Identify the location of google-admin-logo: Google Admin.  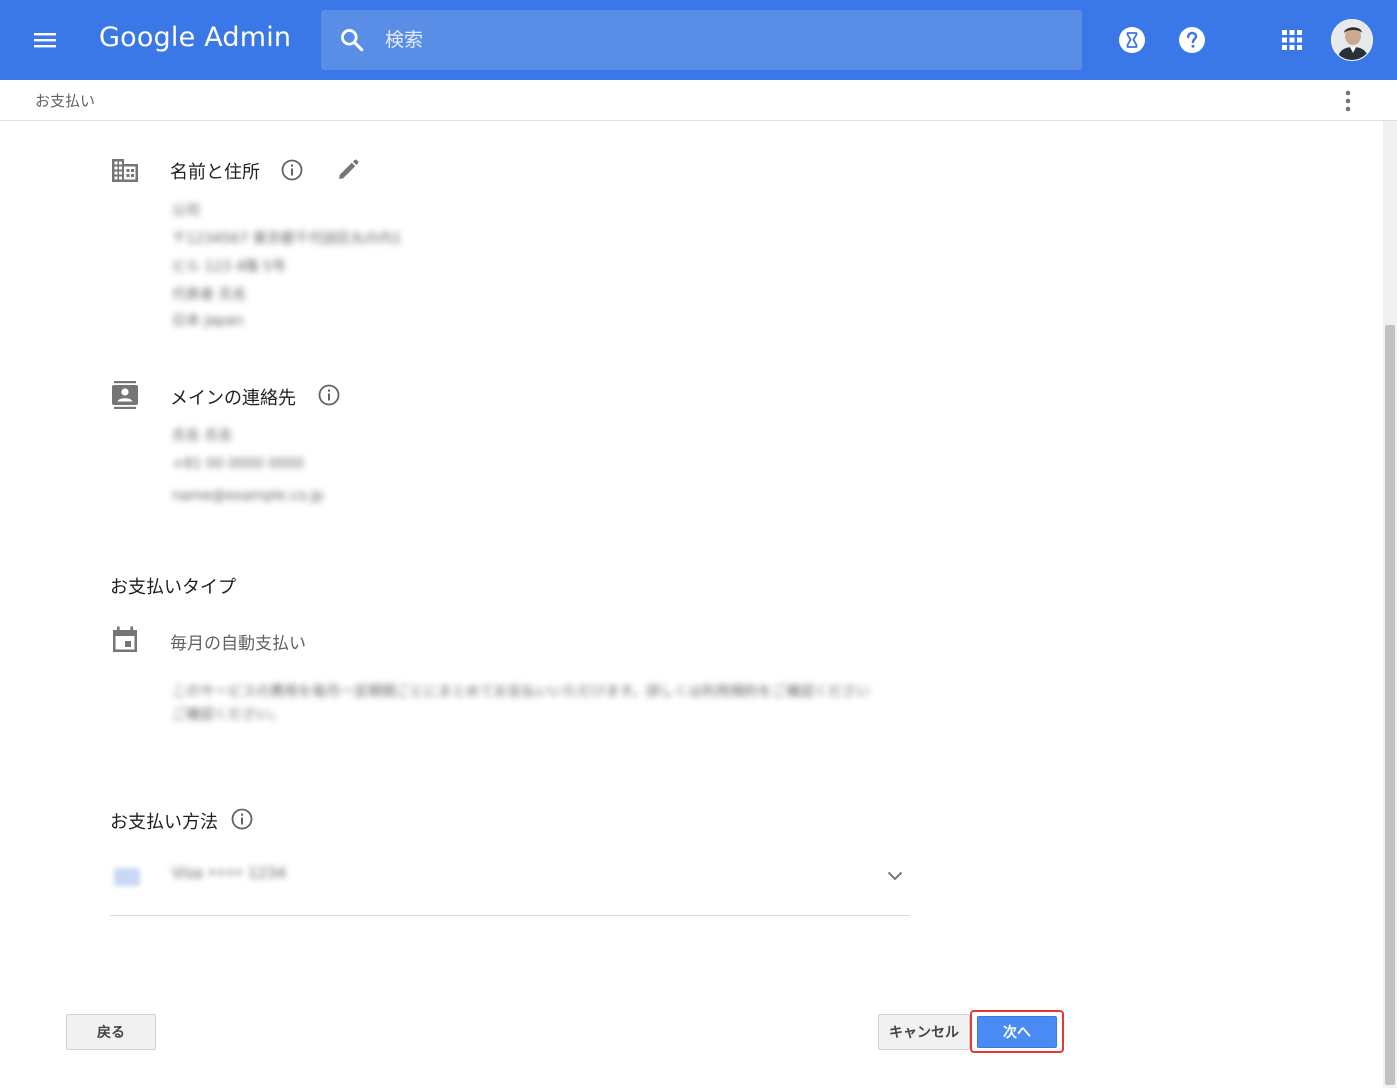
(195, 37).